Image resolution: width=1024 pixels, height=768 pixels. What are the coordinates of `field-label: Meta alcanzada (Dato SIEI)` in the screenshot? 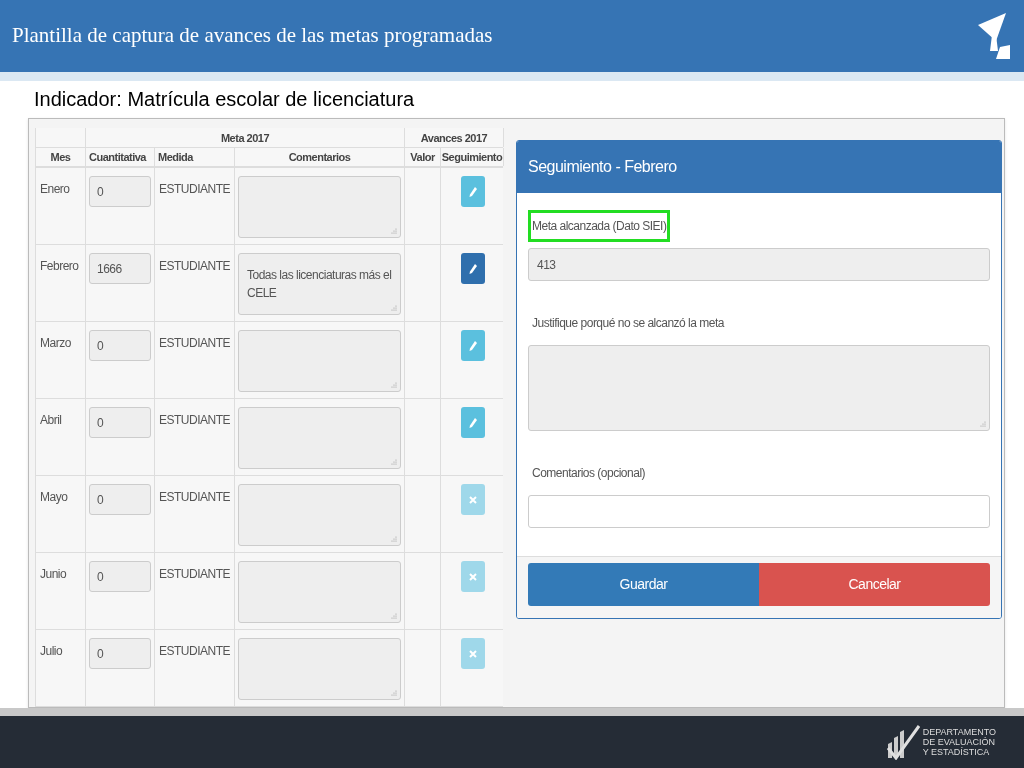 It's located at (599, 226).